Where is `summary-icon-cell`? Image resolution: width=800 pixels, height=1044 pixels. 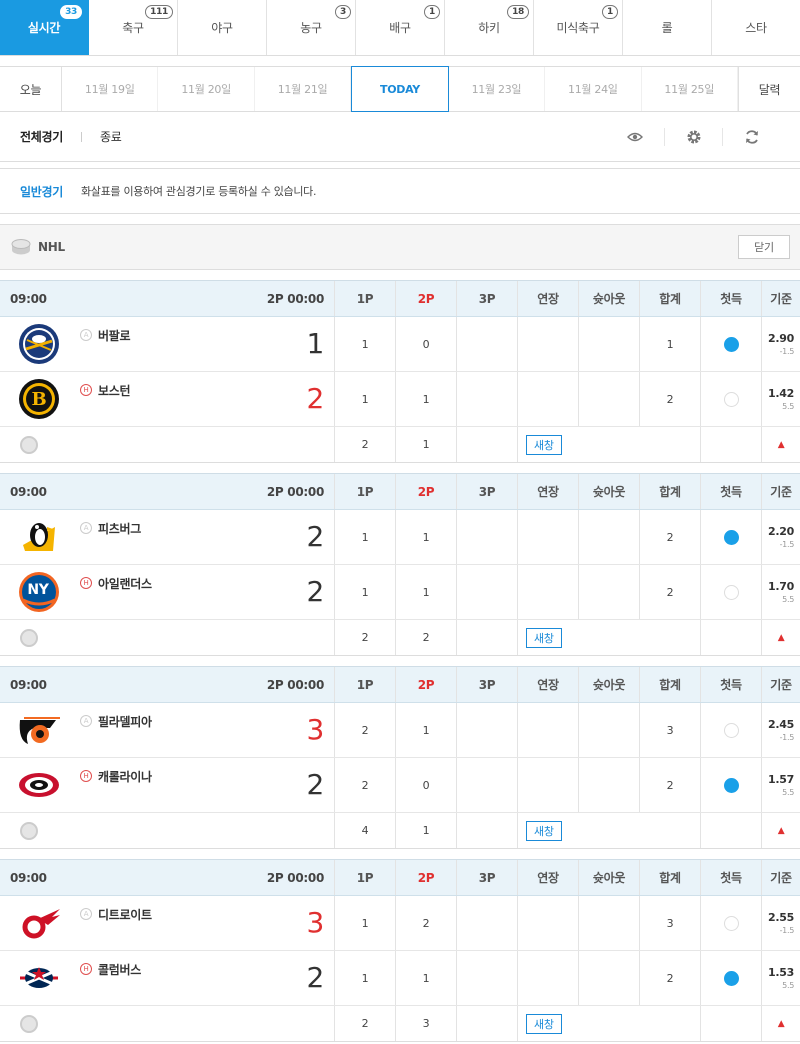
summary-icon-cell is located at coordinates (167, 444).